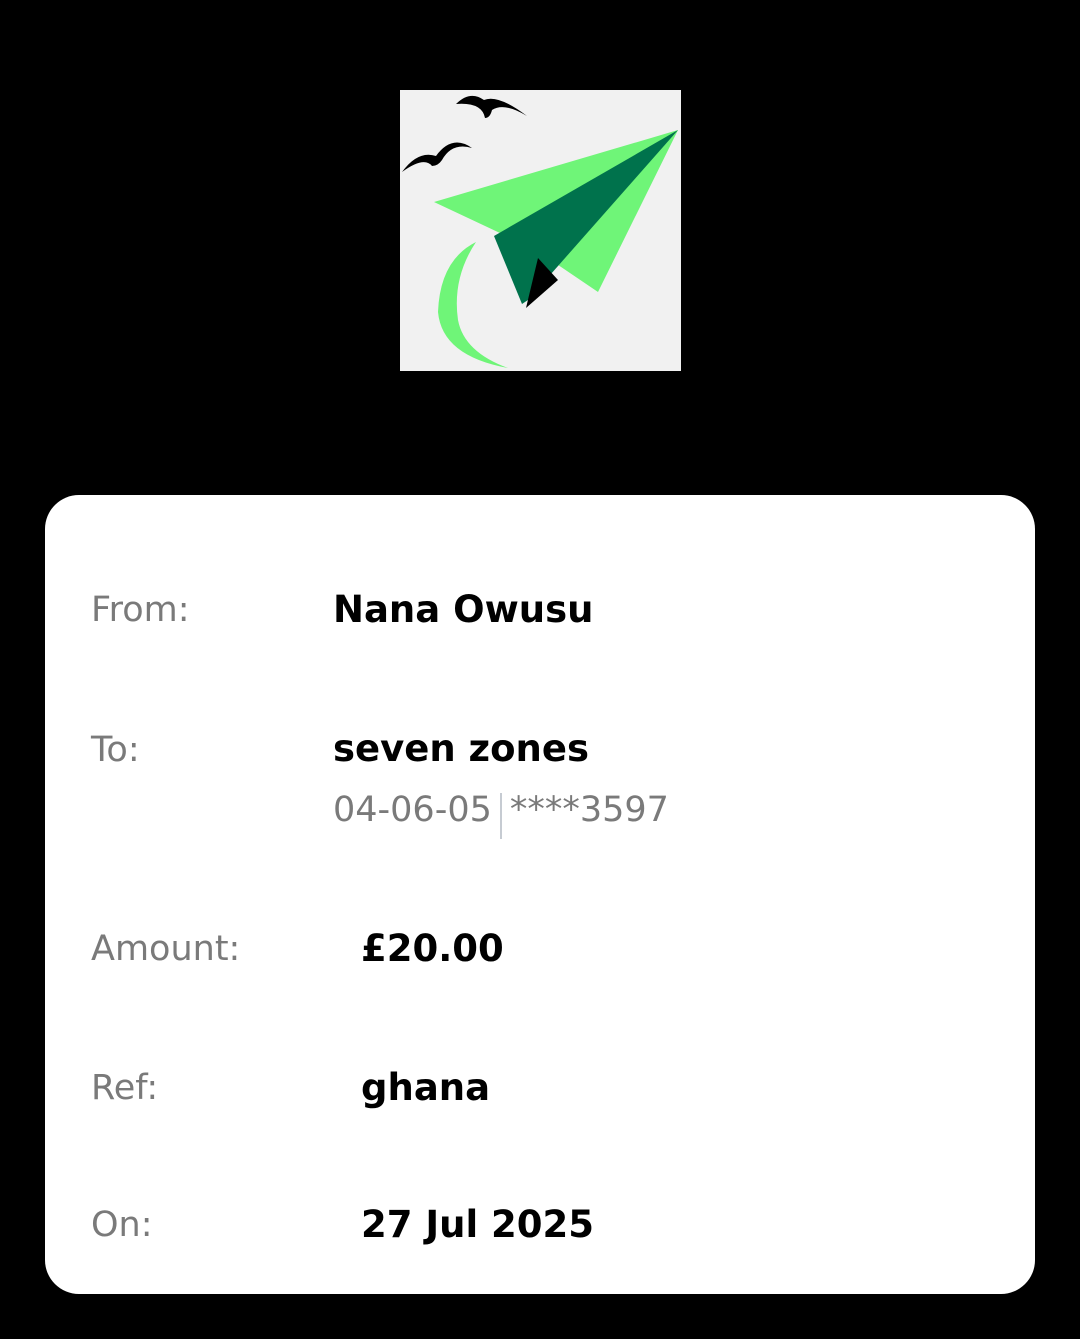 This screenshot has width=1080, height=1339. Describe the element at coordinates (166, 949) in the screenshot. I see `amount-label: Amount:` at that location.